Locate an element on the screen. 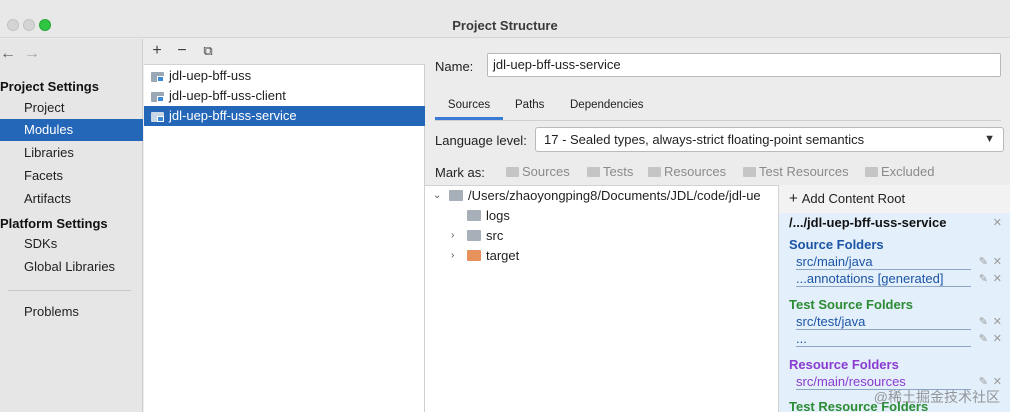 Image resolution: width=1010 pixels, height=412 pixels. module-item-jdl-uep-bff-uss-service: jdl-uep-bff-uss-service is located at coordinates (284, 116).